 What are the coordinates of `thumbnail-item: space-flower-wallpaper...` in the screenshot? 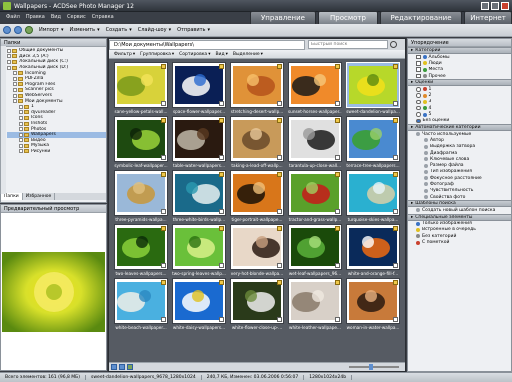 It's located at (199, 88).